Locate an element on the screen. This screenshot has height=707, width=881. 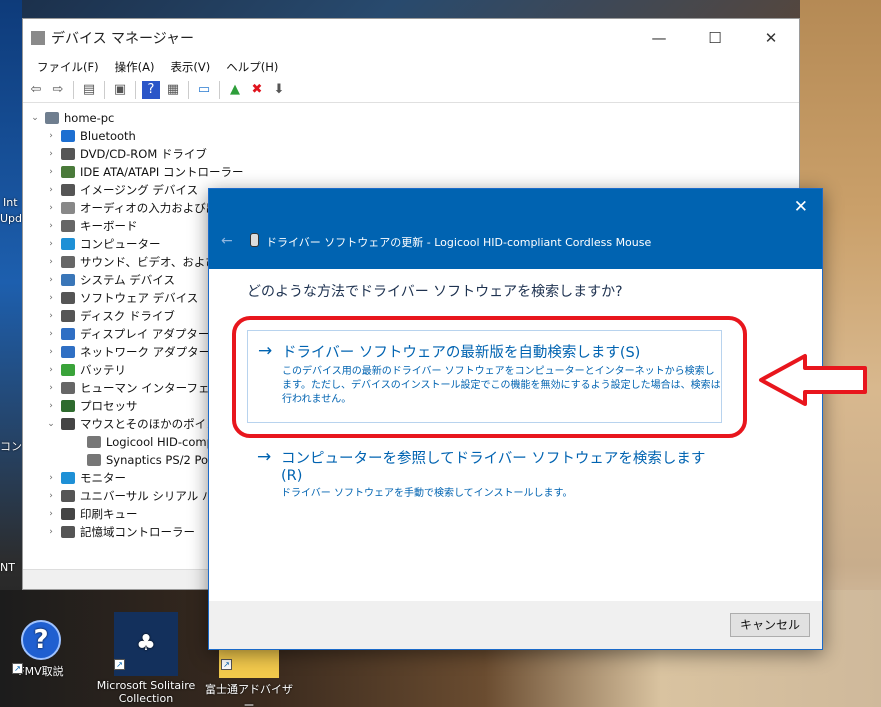
menu-bar: ファイル(F) 操作(A) 表示(V) ヘルプ(H) is located at coordinates (411, 67).